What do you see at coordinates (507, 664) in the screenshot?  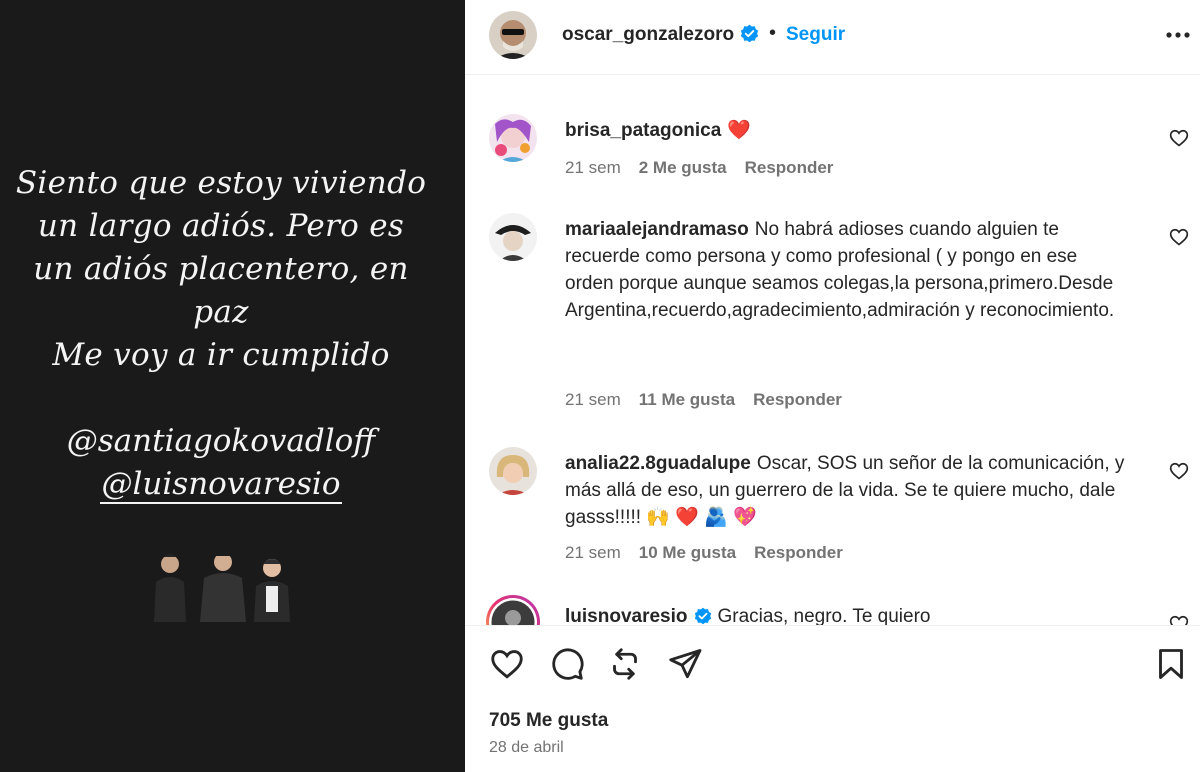 I see `like-heart-icon` at bounding box center [507, 664].